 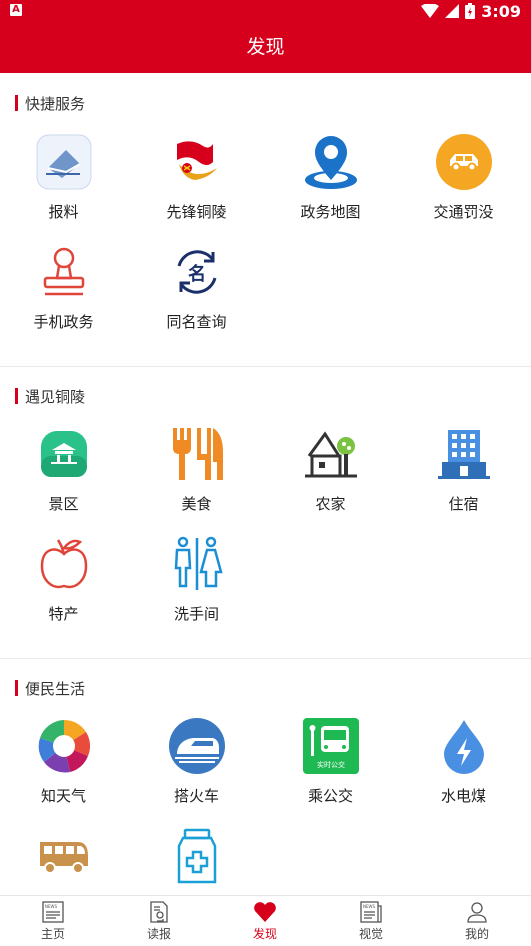 I want to click on user-icon, so click(x=477, y=912).